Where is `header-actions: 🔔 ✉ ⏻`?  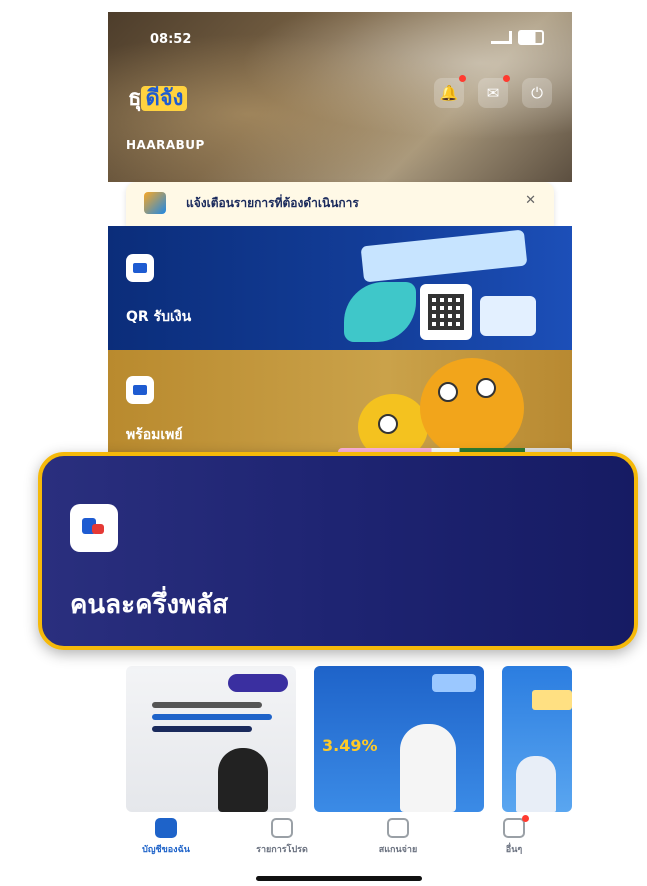 header-actions: 🔔 ✉ ⏻ is located at coordinates (493, 91).